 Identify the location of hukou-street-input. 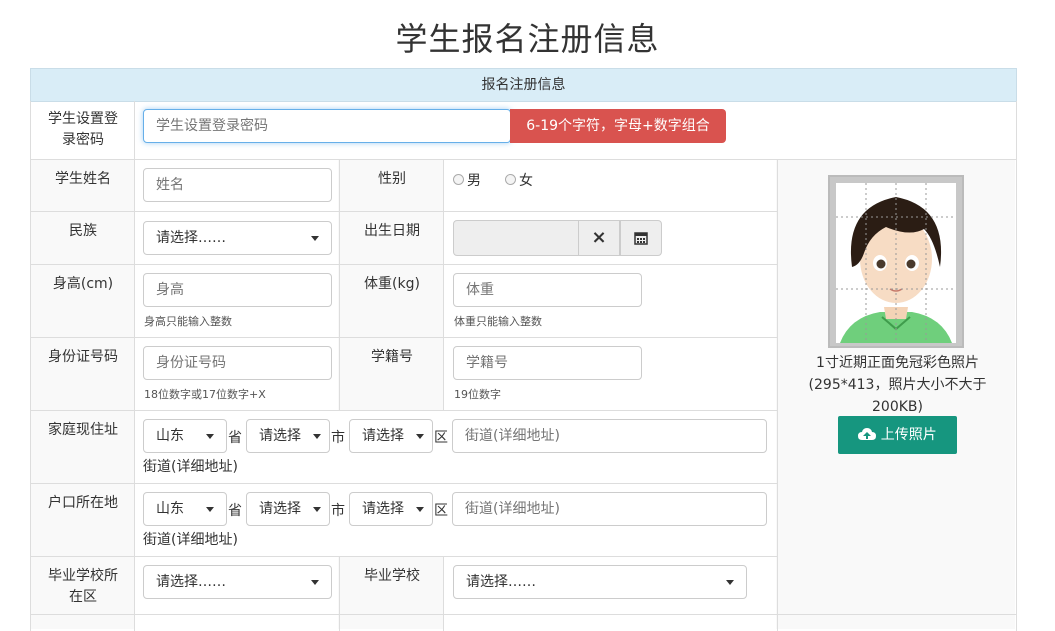
(609, 509).